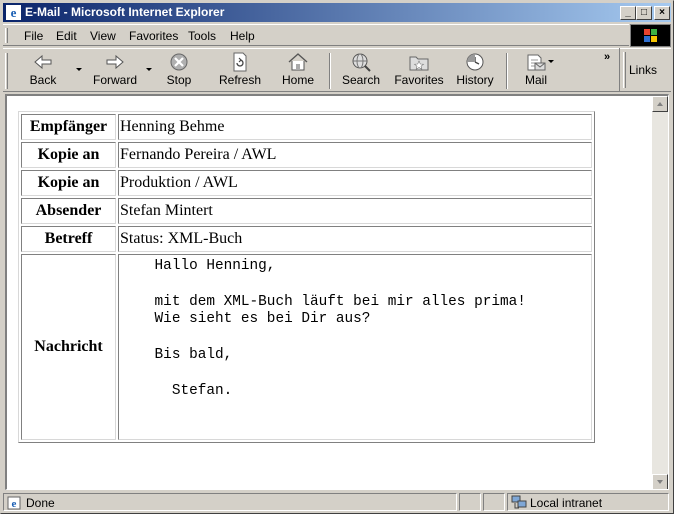 This screenshot has height=514, width=674. I want to click on menu-bar: File Edit View Favorites Tools Help, so click(316, 35).